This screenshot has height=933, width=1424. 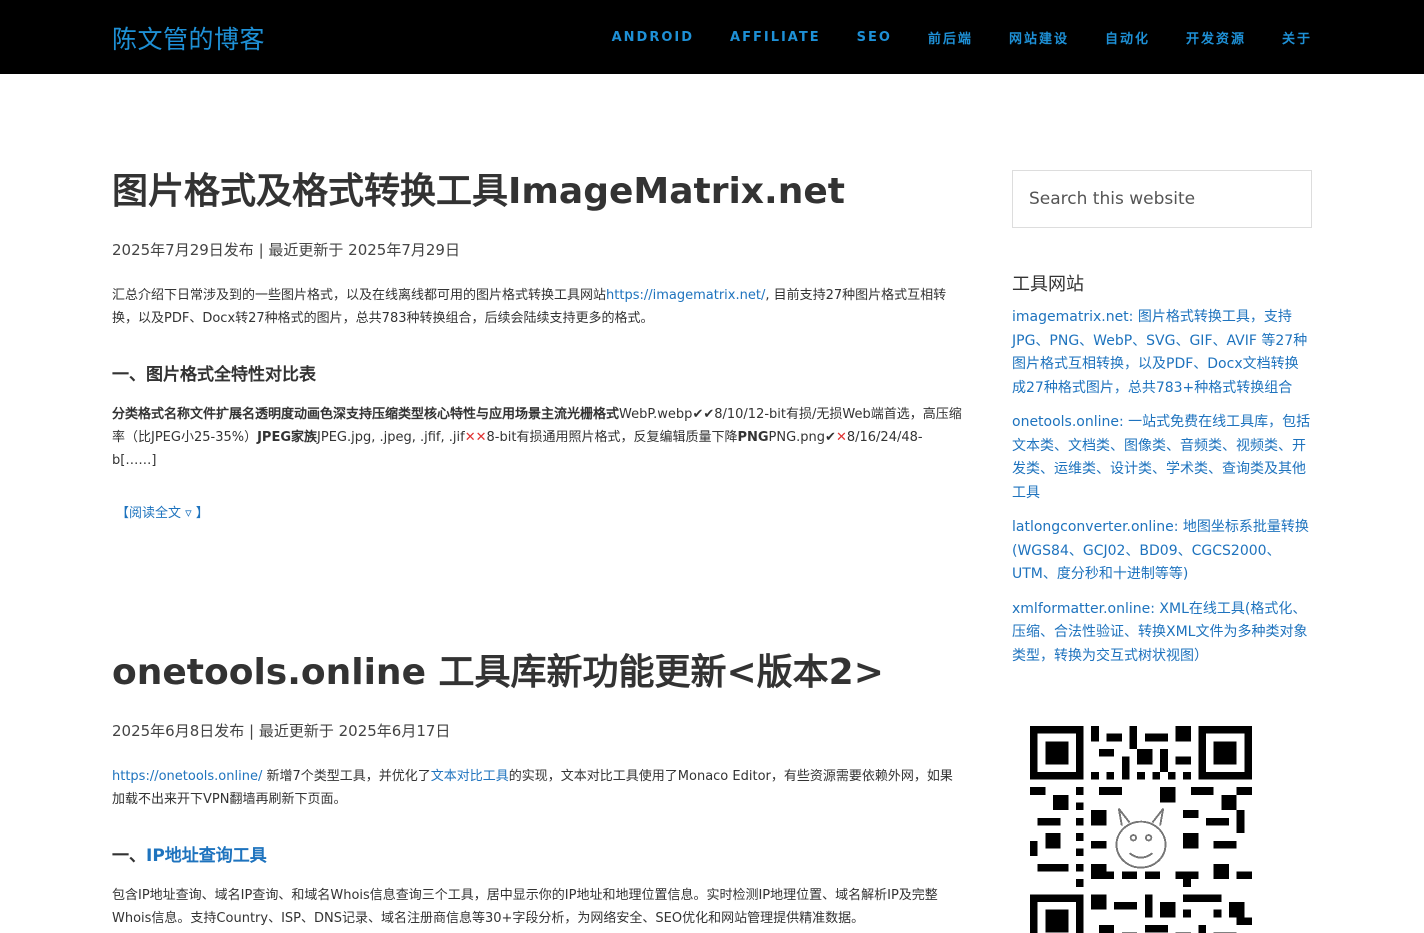 What do you see at coordinates (1216, 37) in the screenshot?
I see `nav-item-dev-resources: 开发资源` at bounding box center [1216, 37].